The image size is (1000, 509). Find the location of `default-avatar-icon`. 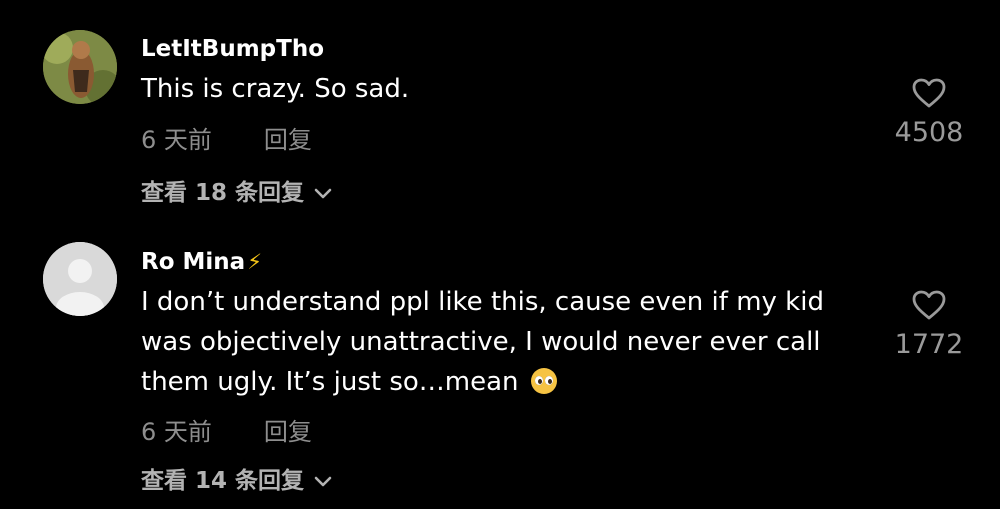

default-avatar-icon is located at coordinates (80, 279).